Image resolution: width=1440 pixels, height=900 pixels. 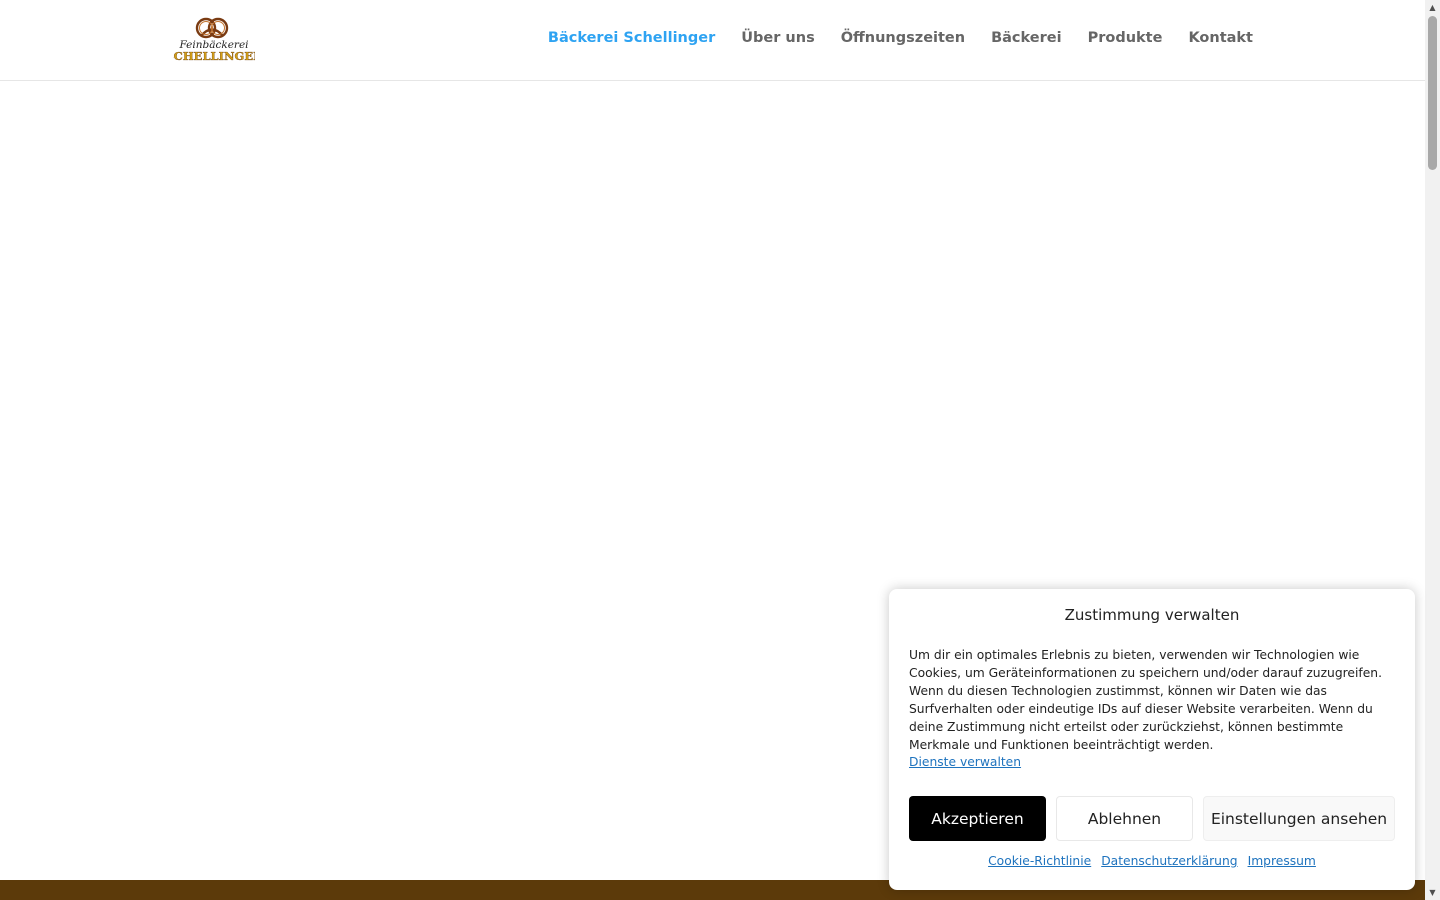 I want to click on triangle-down-icon: ▼, so click(x=1432, y=892).